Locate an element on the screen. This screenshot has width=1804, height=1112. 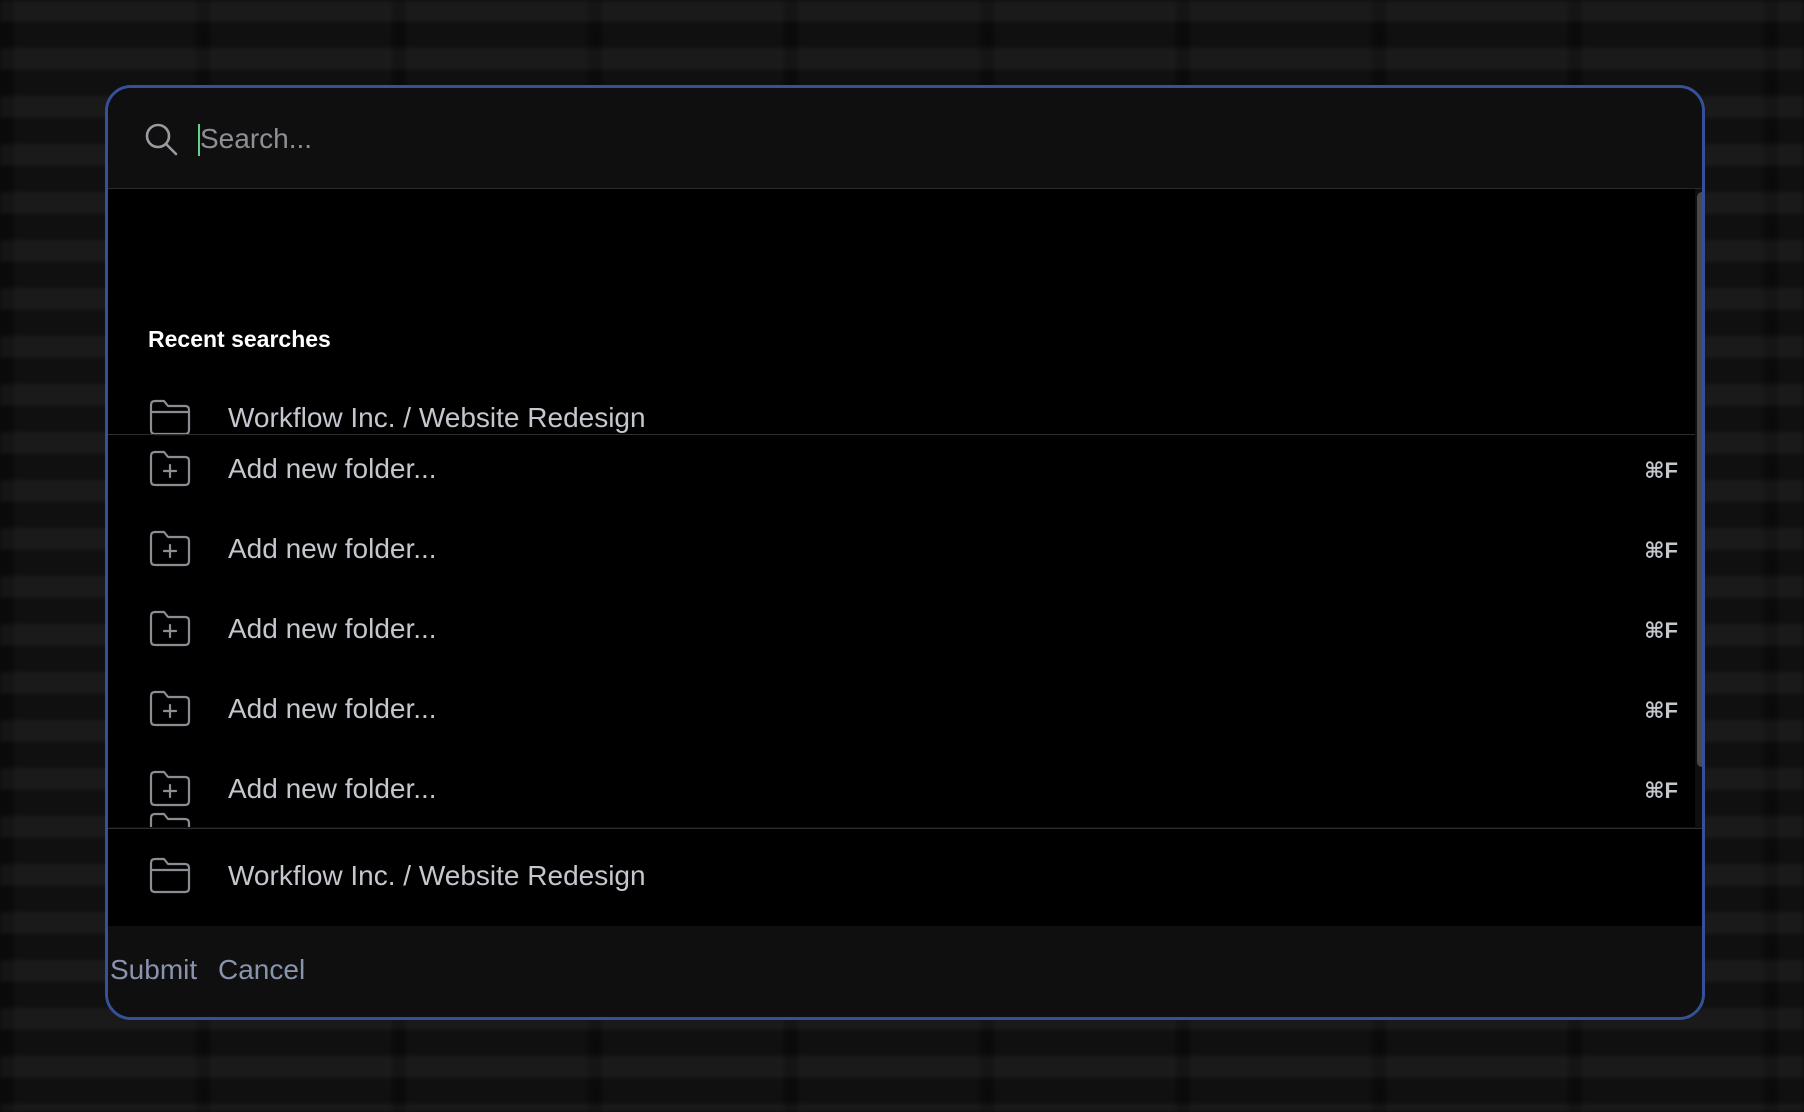
divider is located at coordinates (903, 434).